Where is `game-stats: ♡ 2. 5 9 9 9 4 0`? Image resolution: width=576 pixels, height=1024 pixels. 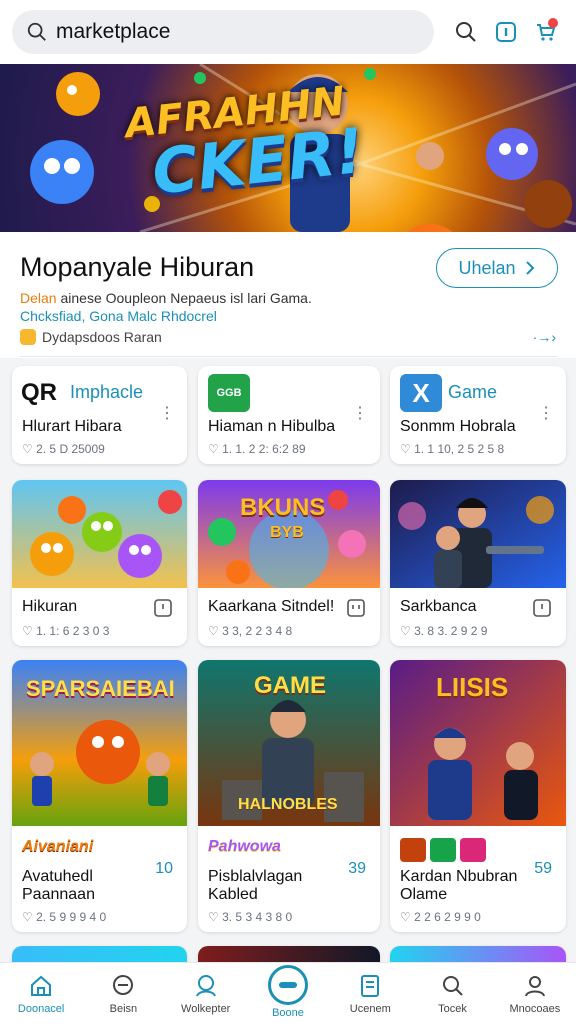
game-stats: ♡ 2. 5 9 9 9 4 0 is located at coordinates (64, 917).